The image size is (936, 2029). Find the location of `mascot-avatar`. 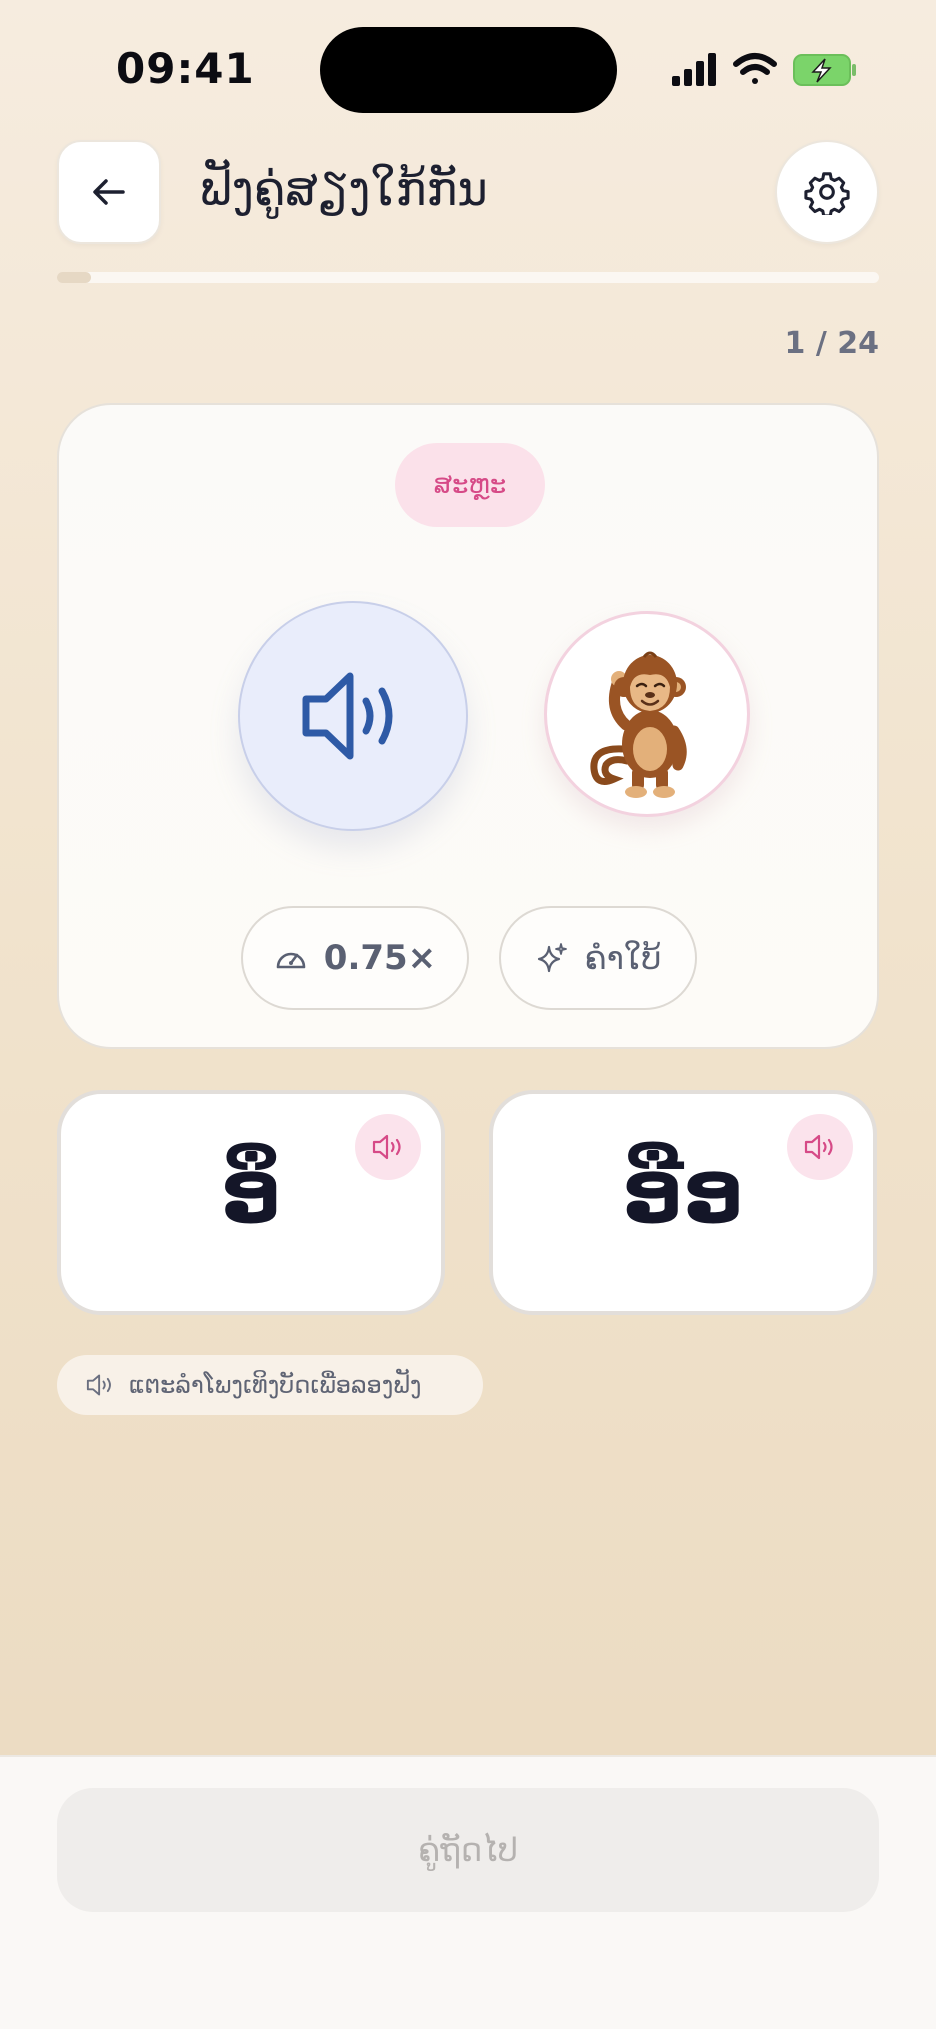

mascot-avatar is located at coordinates (647, 714).